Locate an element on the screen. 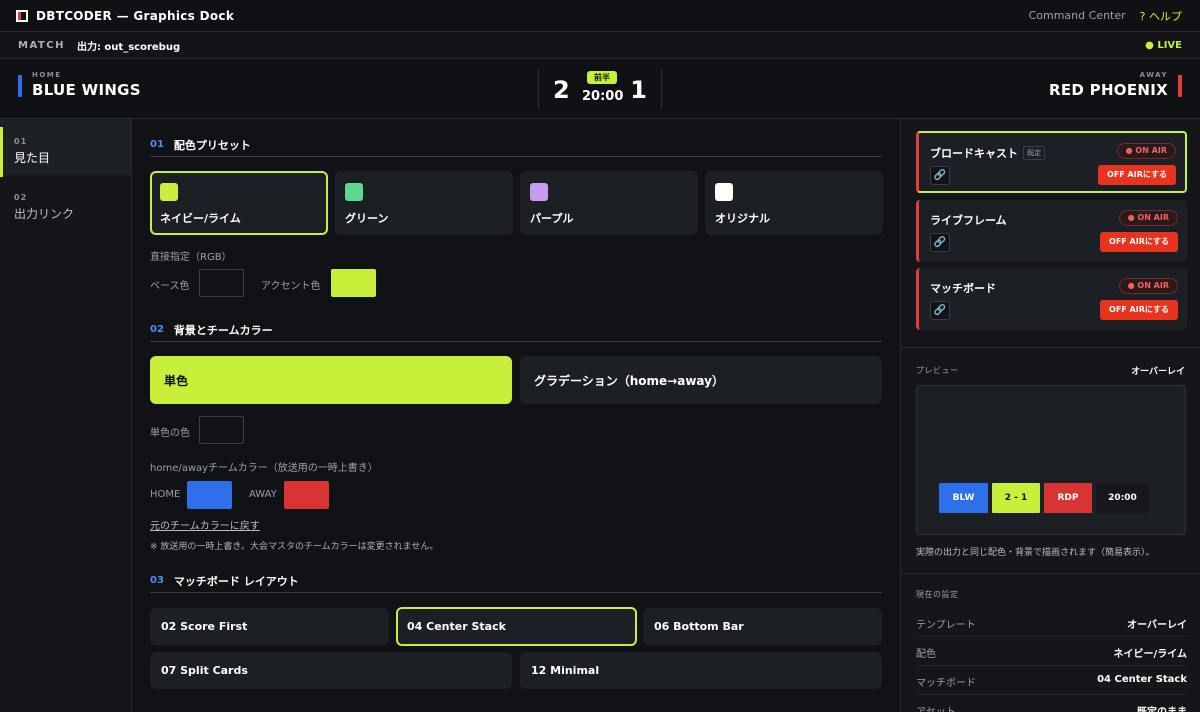 The height and width of the screenshot is (712, 1200). preset-purple: パープル is located at coordinates (609, 203).